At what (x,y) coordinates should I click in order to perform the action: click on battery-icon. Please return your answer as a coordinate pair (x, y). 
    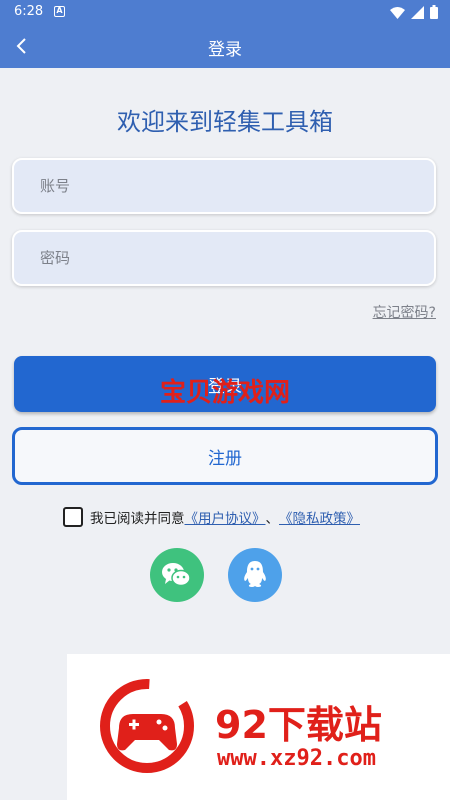
    Looking at the image, I should click on (434, 12).